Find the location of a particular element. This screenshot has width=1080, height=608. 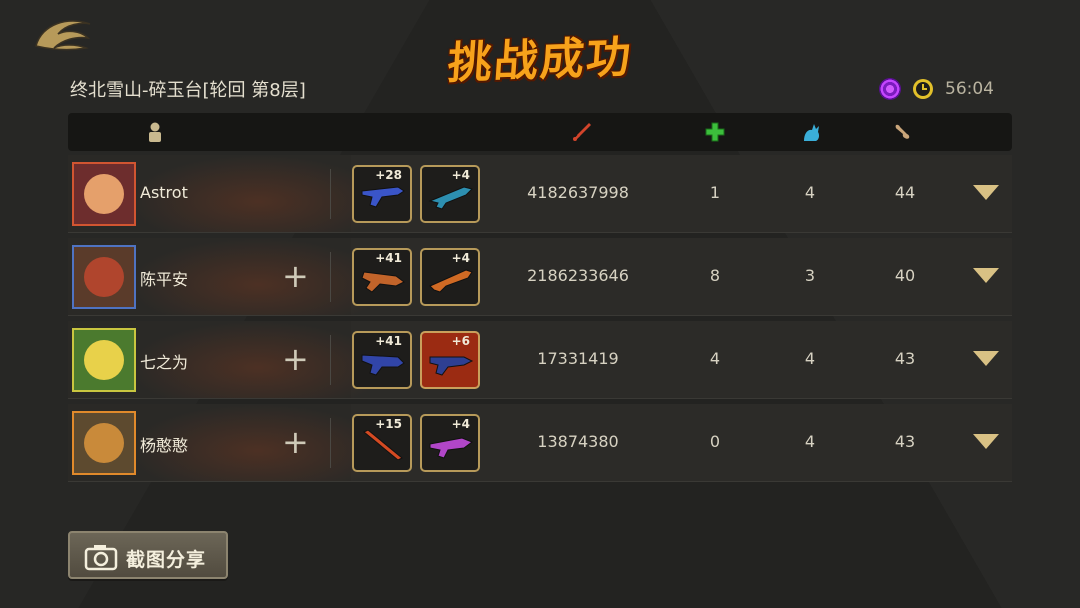

back-button is located at coordinates (63, 34).